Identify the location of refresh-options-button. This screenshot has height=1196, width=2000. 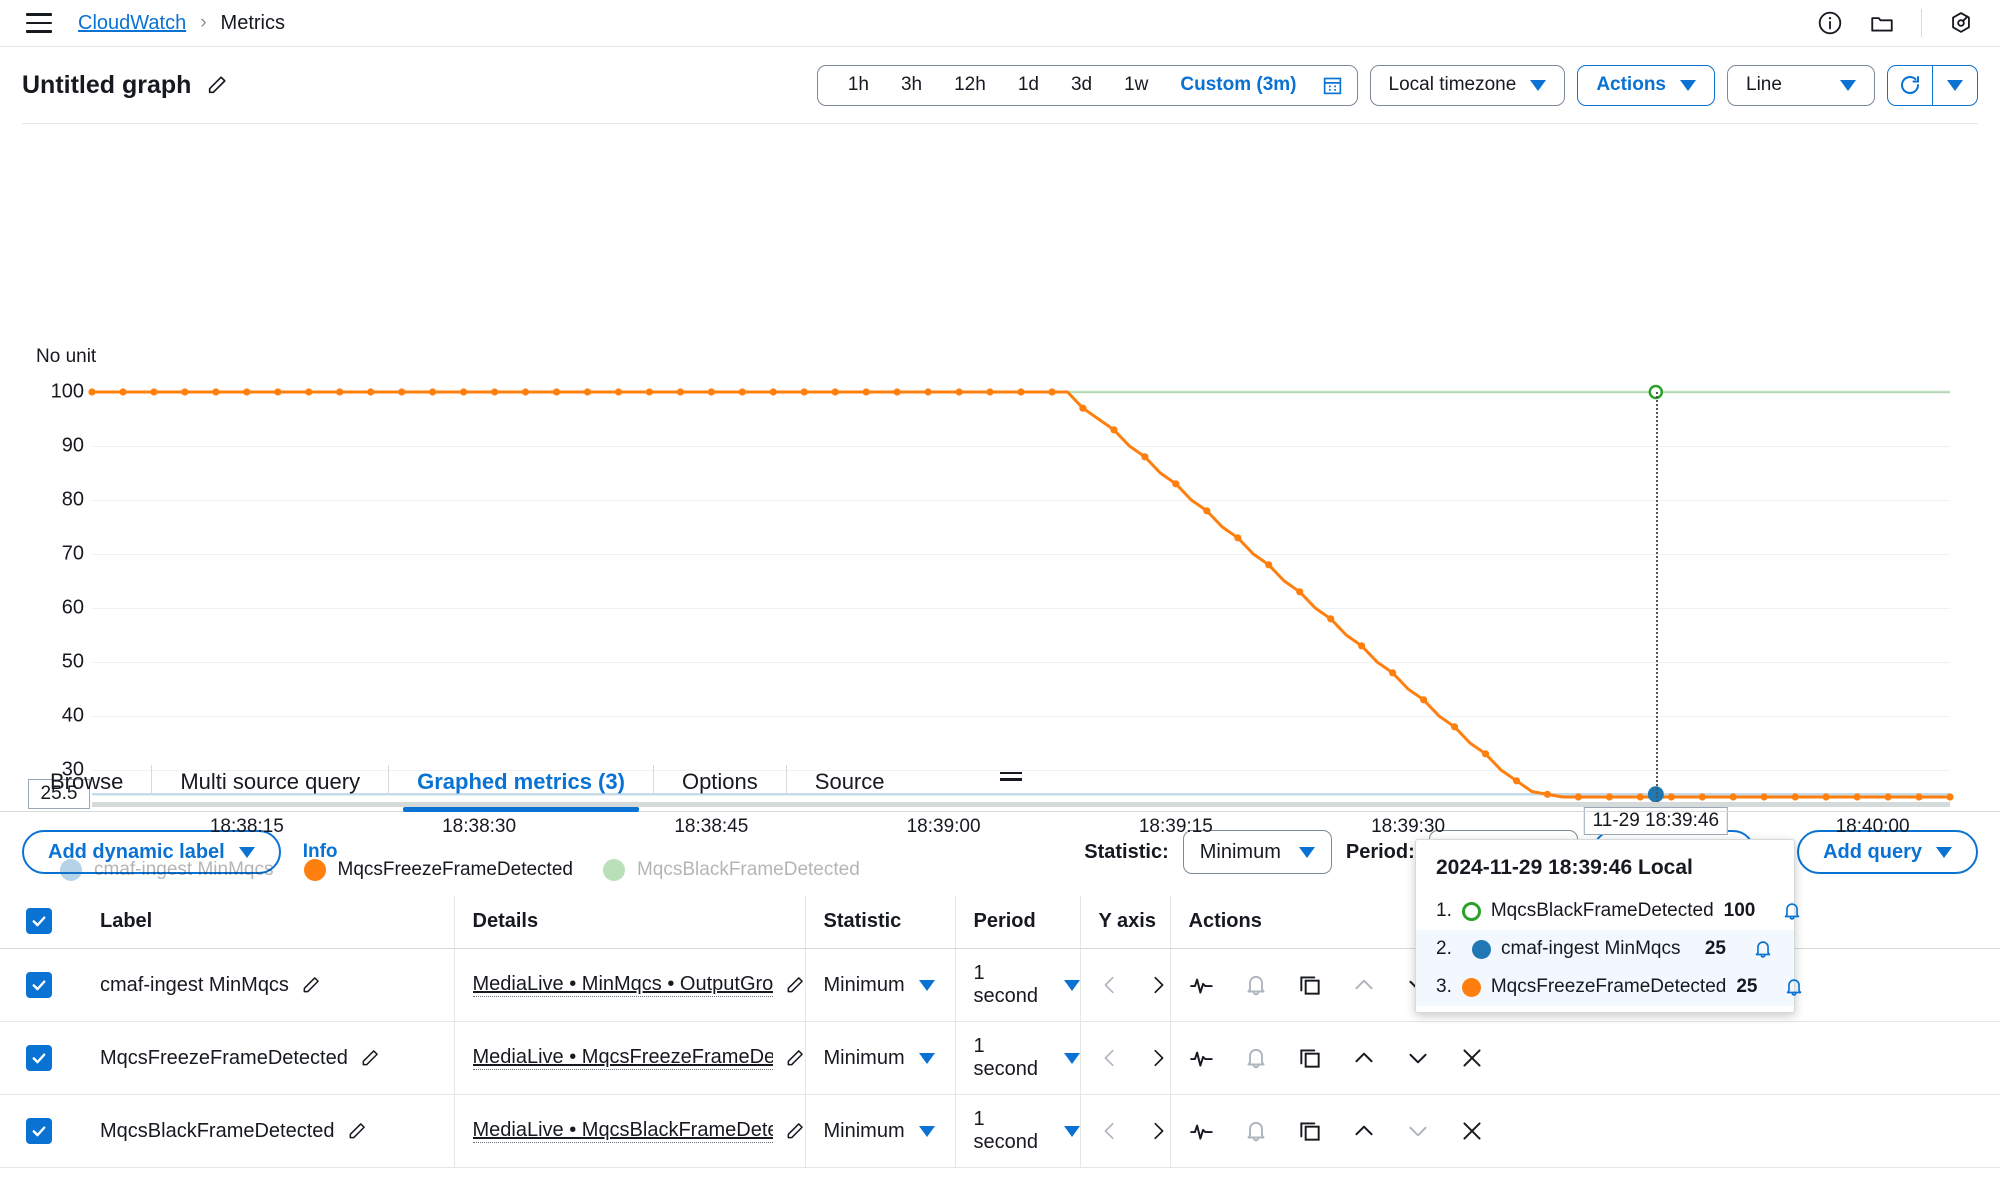
(1955, 85).